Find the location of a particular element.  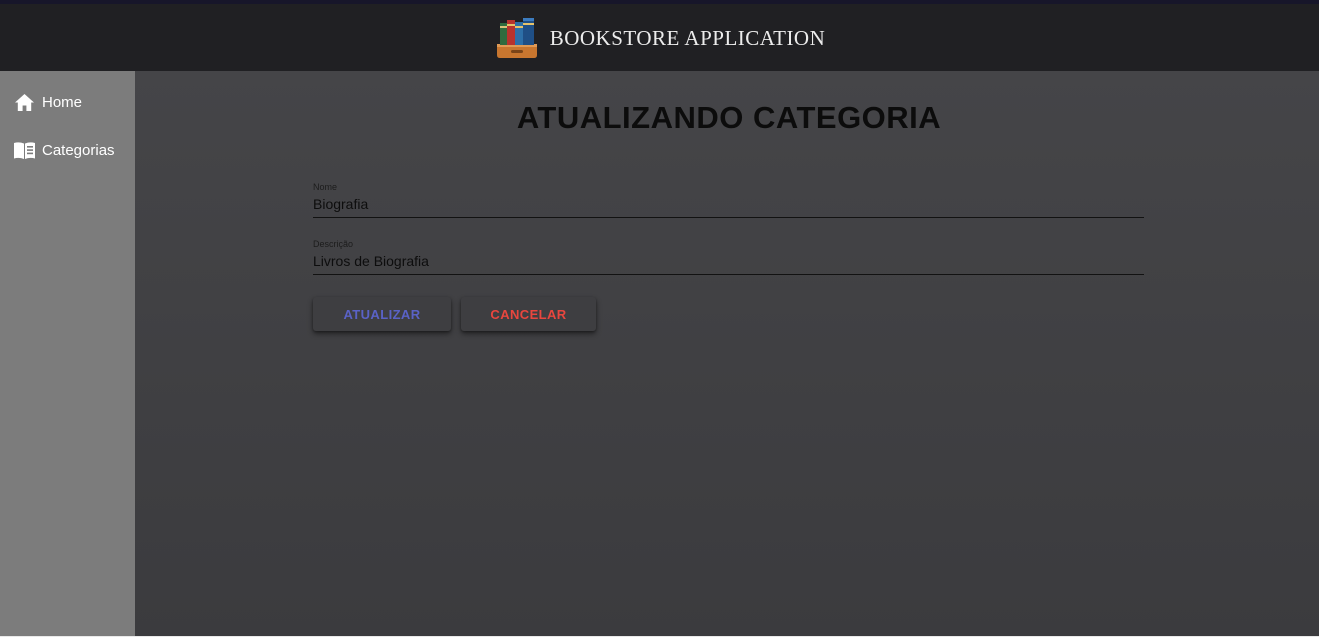

app-header: BOOKSTORE APPLICATION is located at coordinates (659, 37).